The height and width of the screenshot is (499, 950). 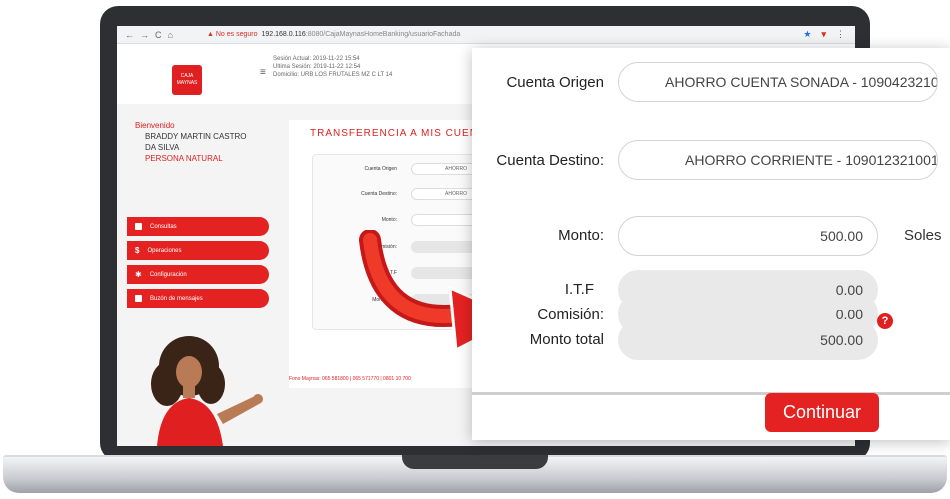 What do you see at coordinates (317, 67) in the screenshot?
I see `session-last: Ultima Sesión: 2019-11-22 12:54` at bounding box center [317, 67].